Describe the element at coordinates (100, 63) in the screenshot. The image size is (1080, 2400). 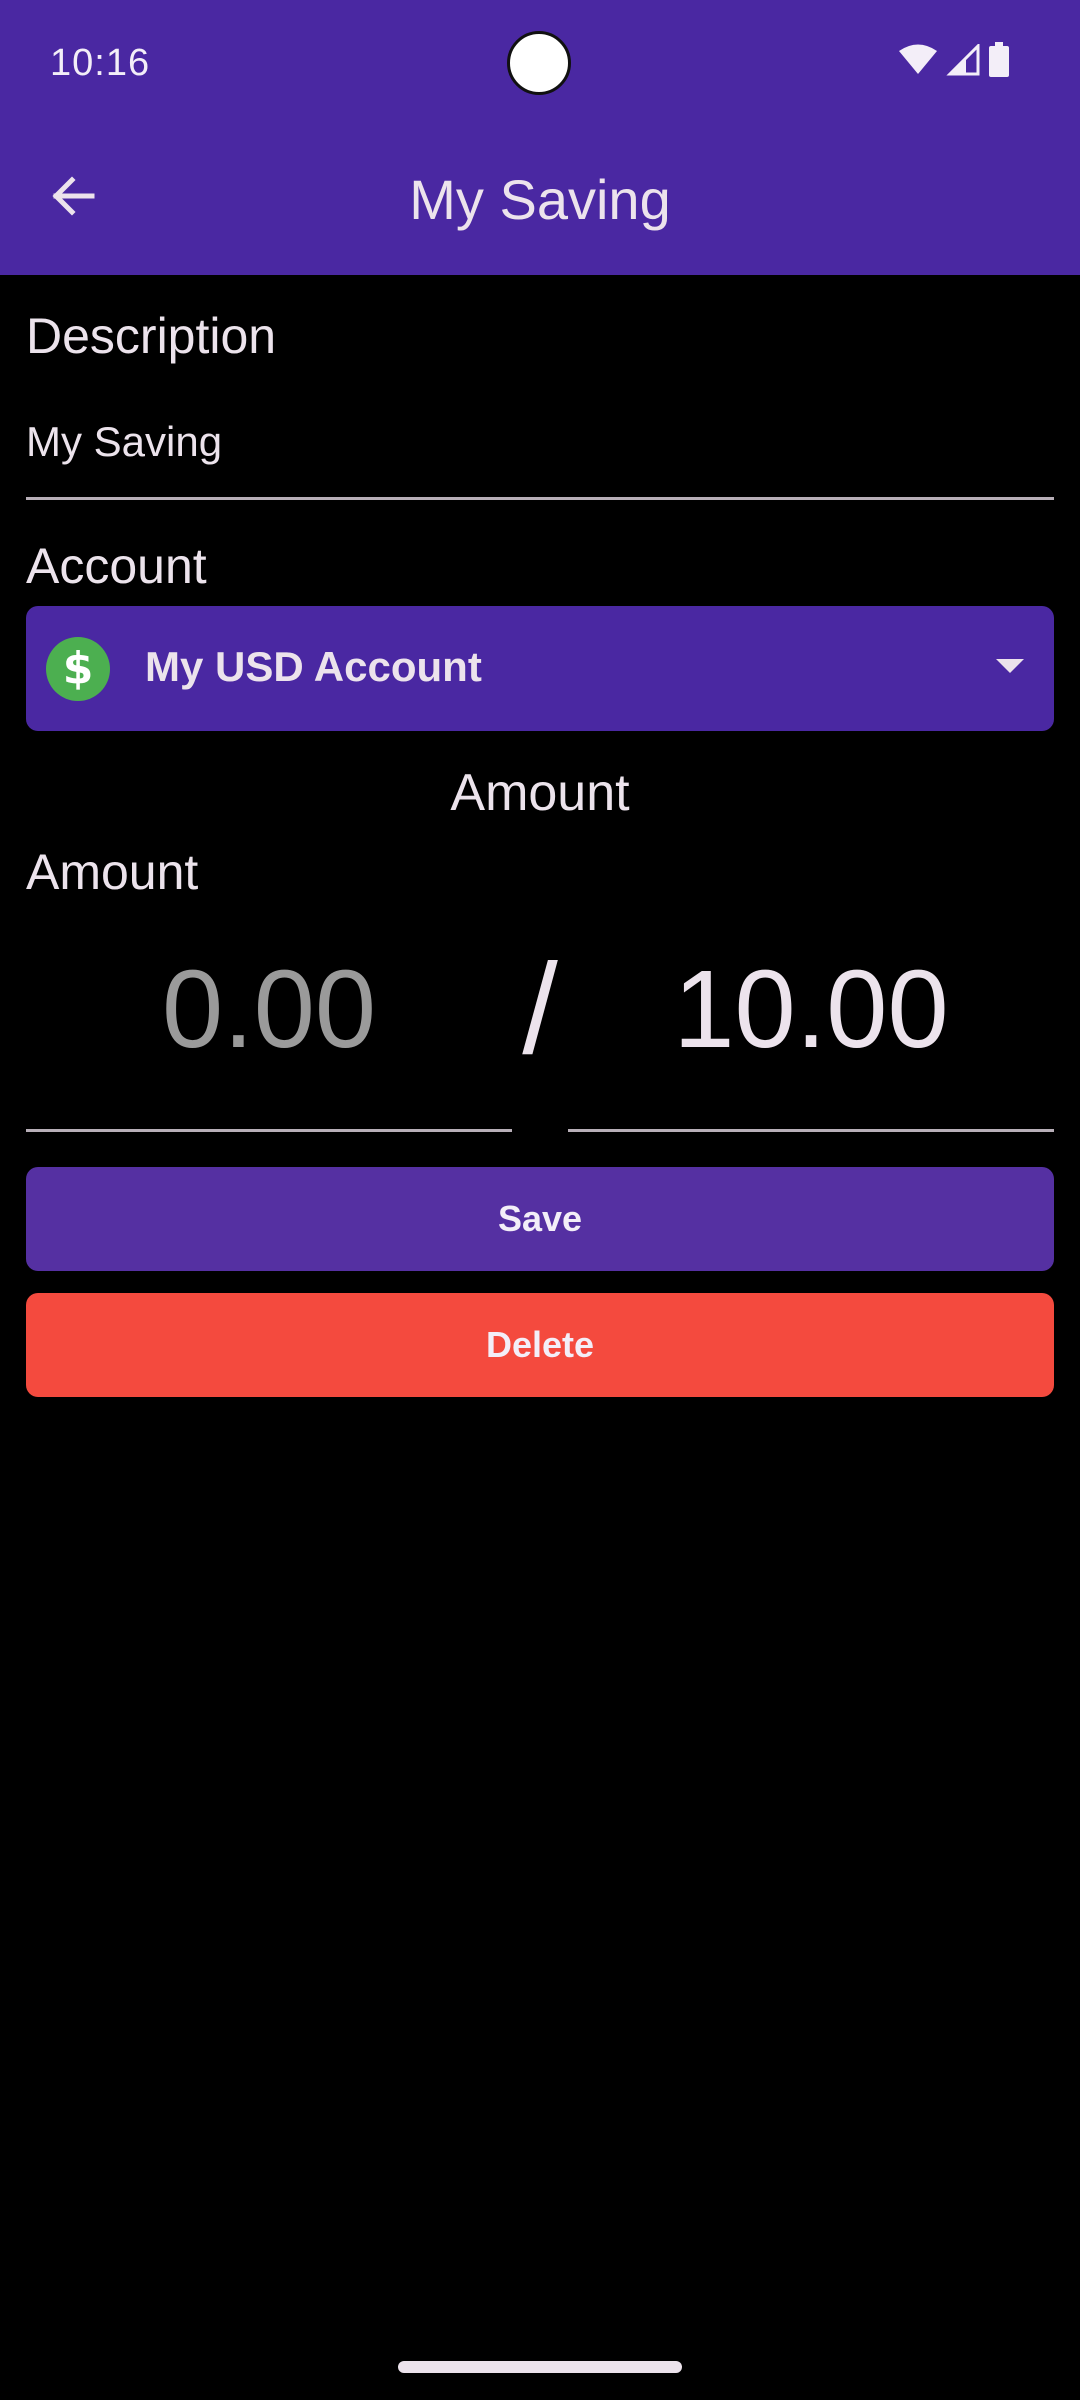
I see `status-time: 10:16` at that location.